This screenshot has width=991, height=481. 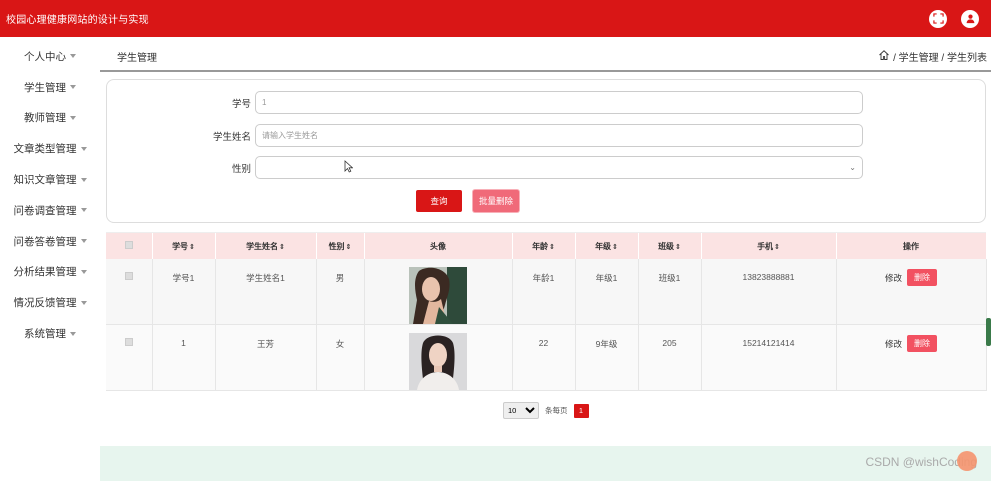 What do you see at coordinates (670, 357) in the screenshot?
I see `cell-class: 205` at bounding box center [670, 357].